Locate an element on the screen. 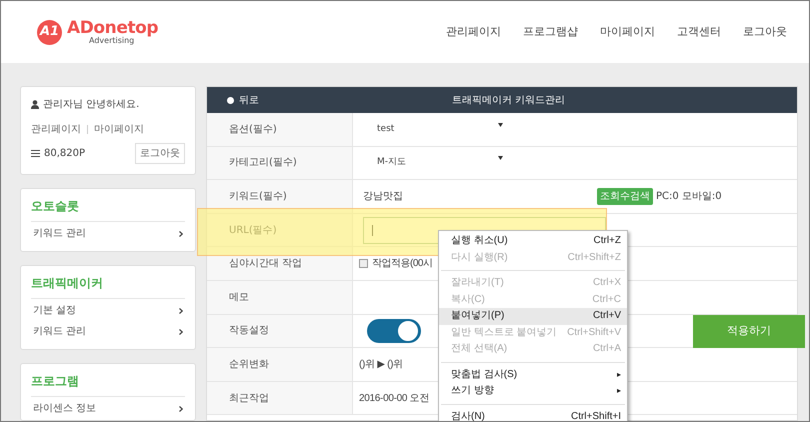  logo-wordmark: ADonetop is located at coordinates (112, 28).